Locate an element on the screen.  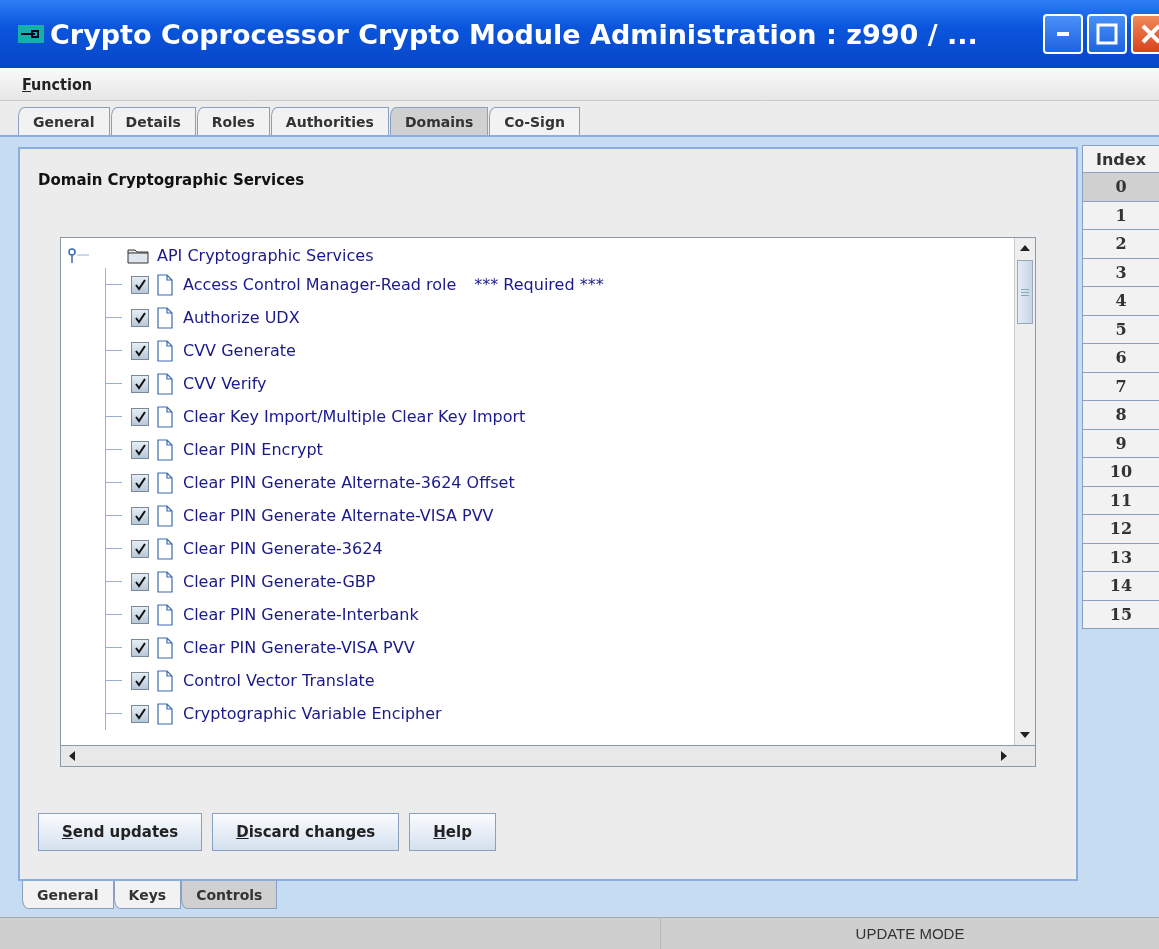
tree-item: Control Vector Translate is located at coordinates (279, 680).